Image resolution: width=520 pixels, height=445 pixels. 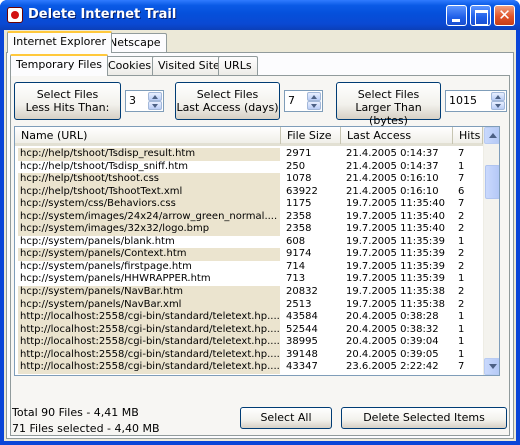 I want to click on tab-temporary-files: Temporary Files, so click(x=59, y=65).